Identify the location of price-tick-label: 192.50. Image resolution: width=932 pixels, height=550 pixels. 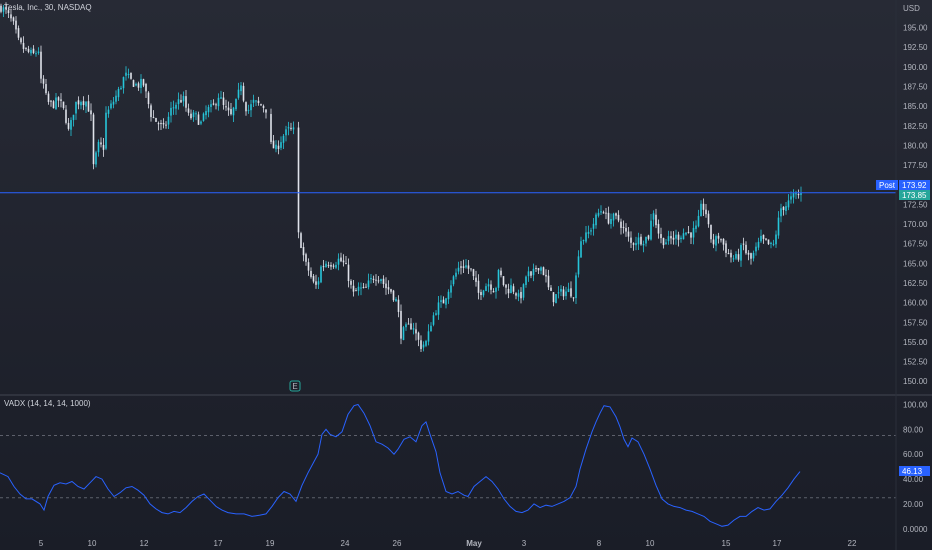
(915, 47).